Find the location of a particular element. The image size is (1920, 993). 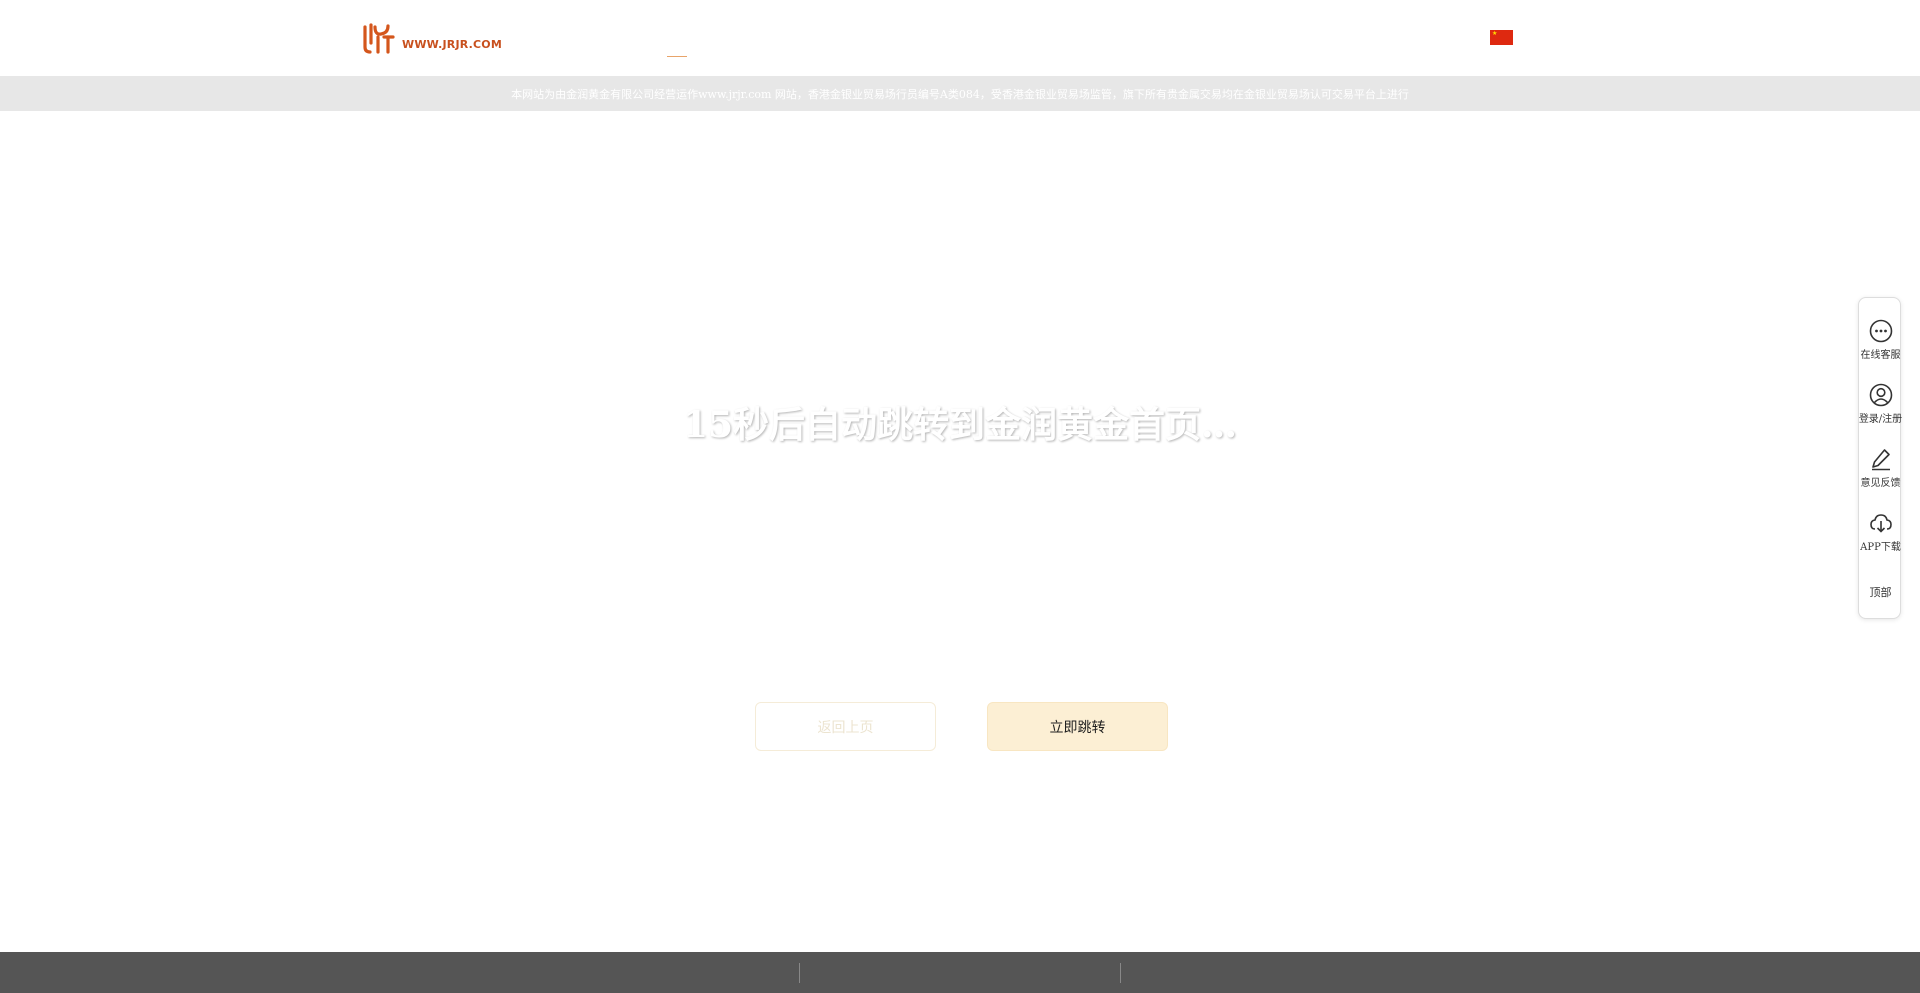

download-icon is located at coordinates (1880, 523).